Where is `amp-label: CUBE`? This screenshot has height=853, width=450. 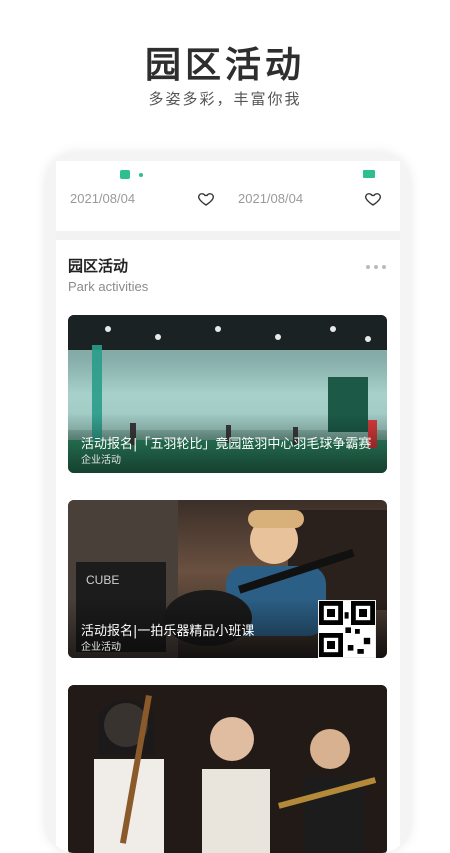
amp-label: CUBE is located at coordinates (102, 580).